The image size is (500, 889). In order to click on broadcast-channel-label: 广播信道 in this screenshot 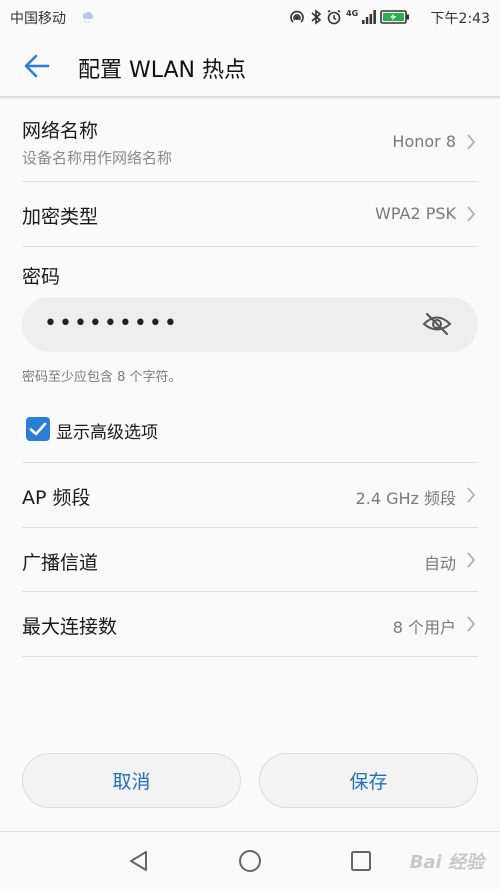, I will do `click(60, 563)`.